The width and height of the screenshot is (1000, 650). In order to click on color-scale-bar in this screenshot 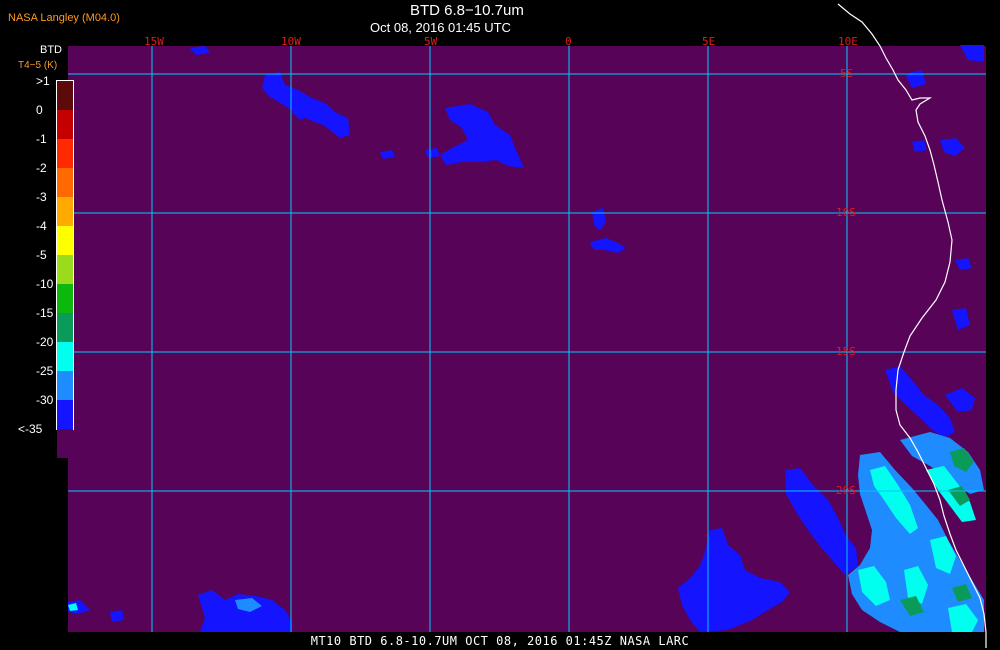, I will do `click(65, 269)`.